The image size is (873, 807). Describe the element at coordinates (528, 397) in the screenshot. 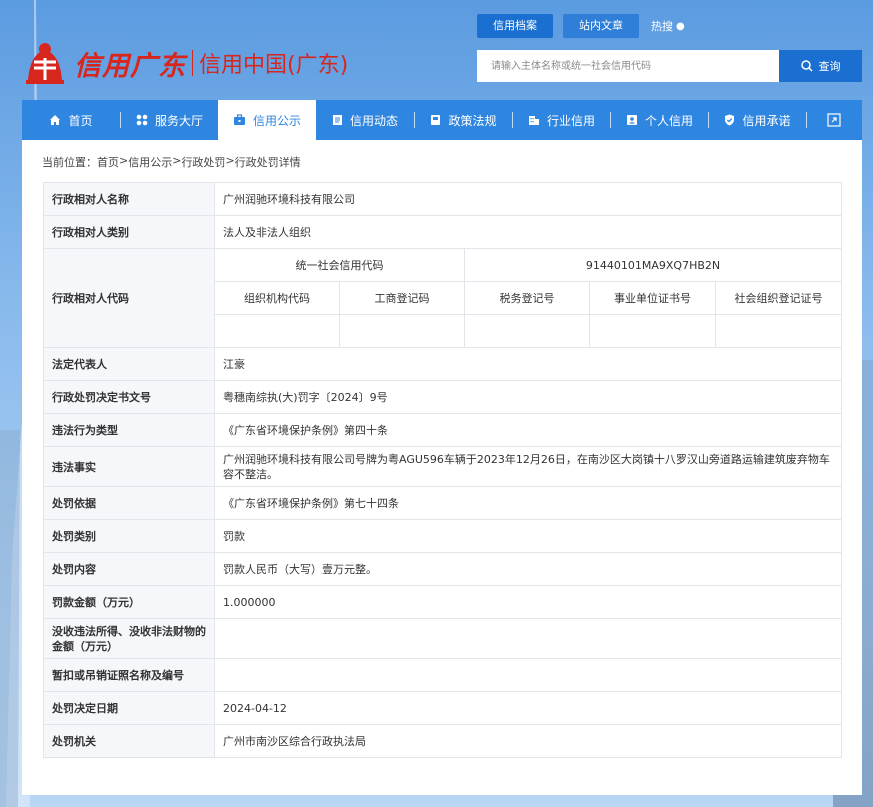

I see `doc-no-value: 粤穗南综执(大)罚字〔2024〕9号` at that location.